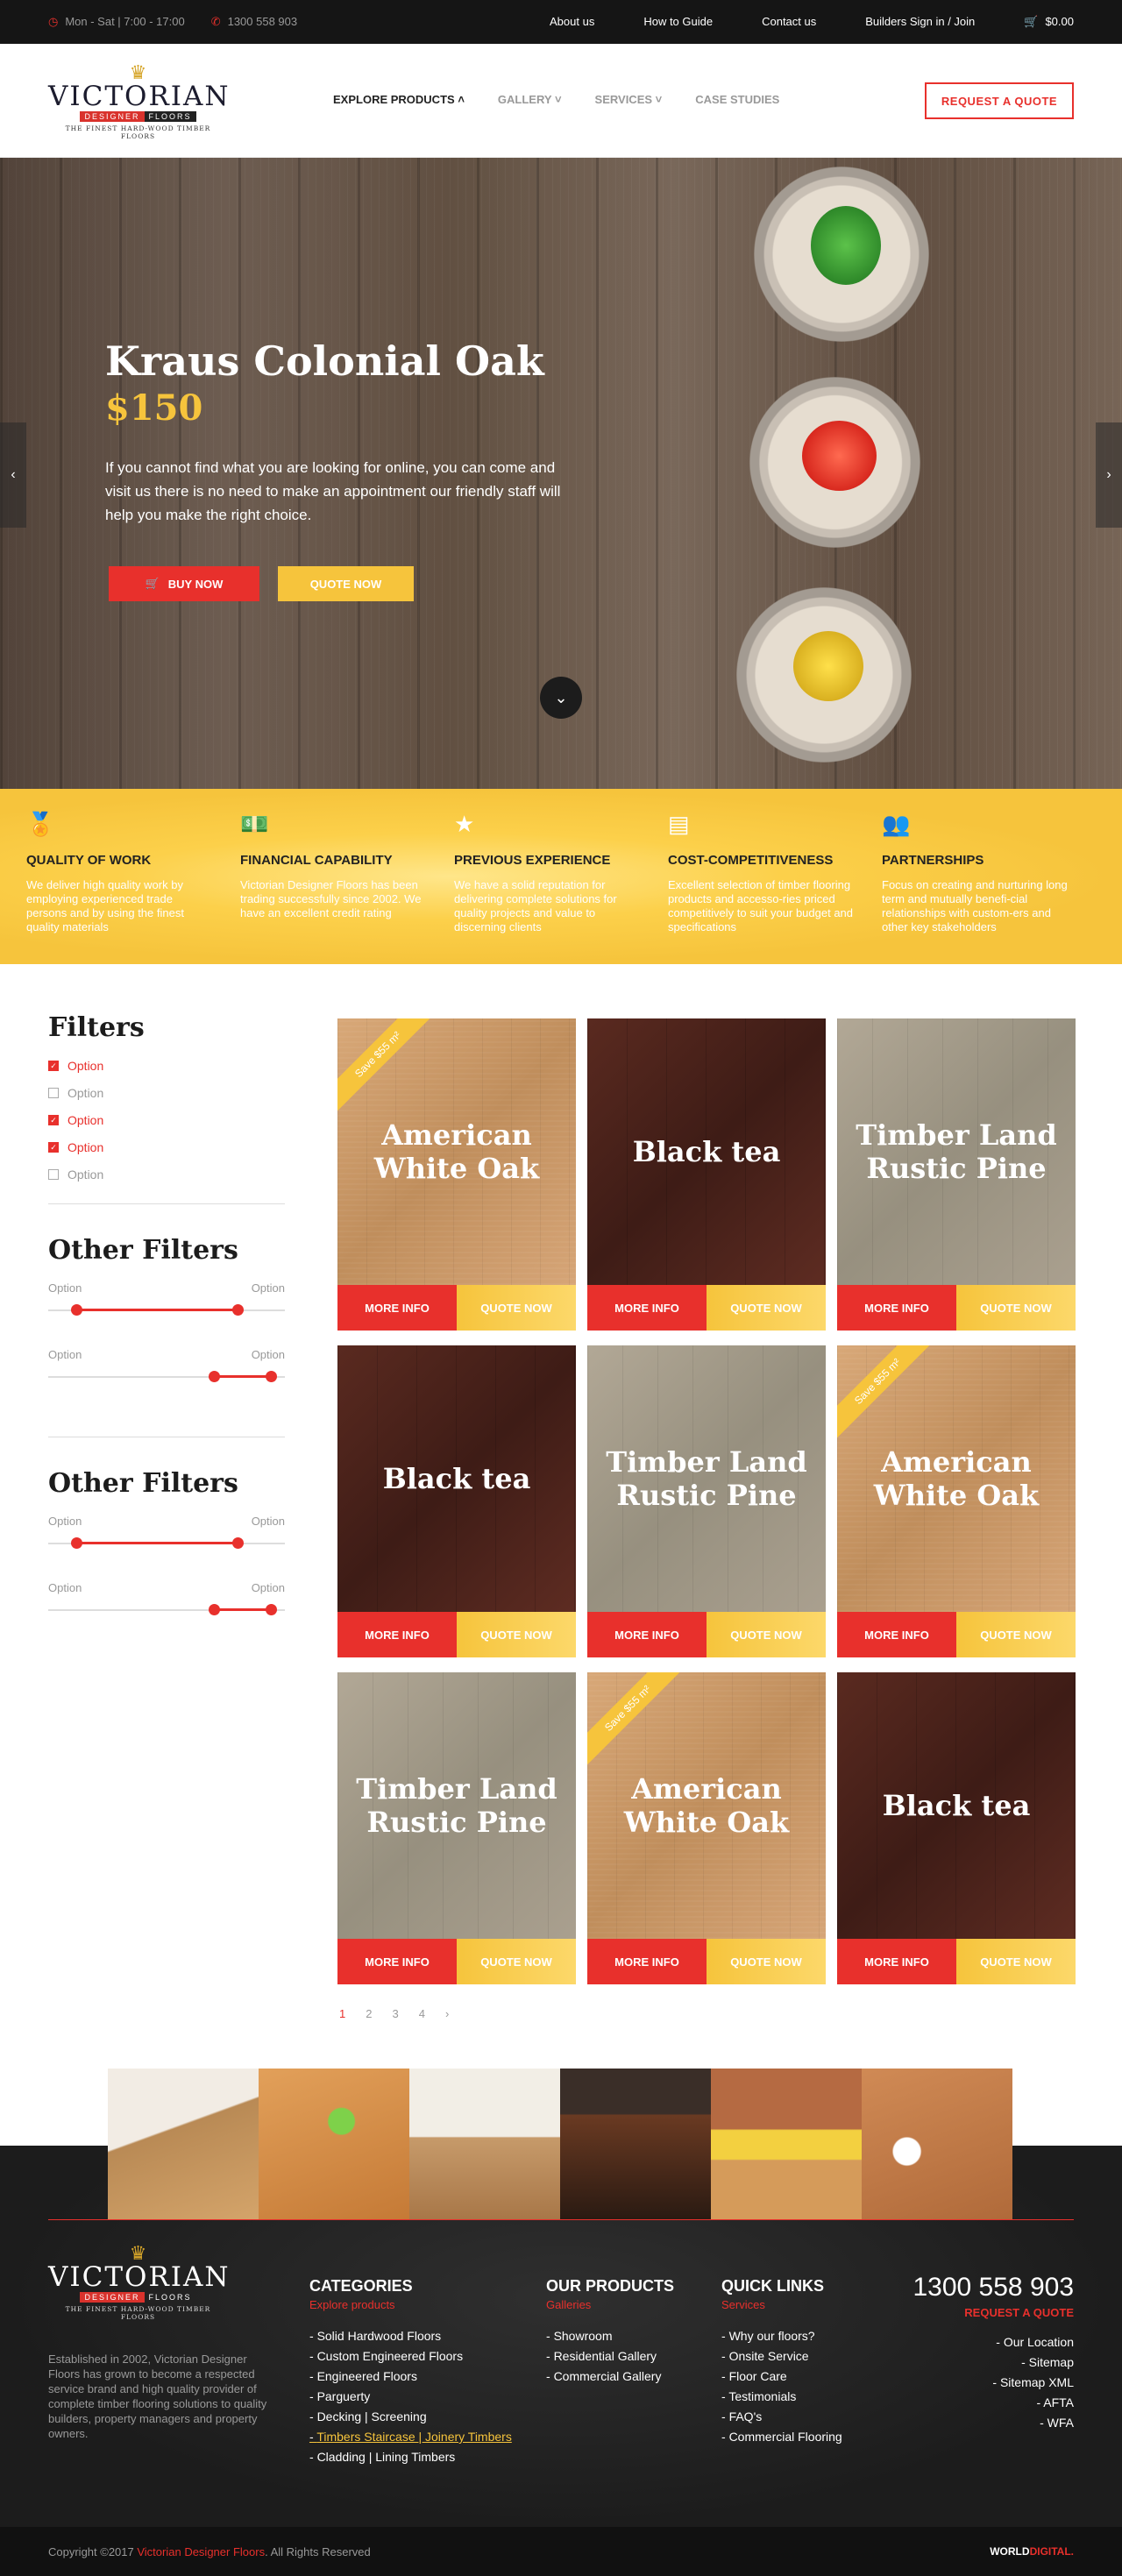  What do you see at coordinates (395, 2013) in the screenshot?
I see `page-link: 3` at bounding box center [395, 2013].